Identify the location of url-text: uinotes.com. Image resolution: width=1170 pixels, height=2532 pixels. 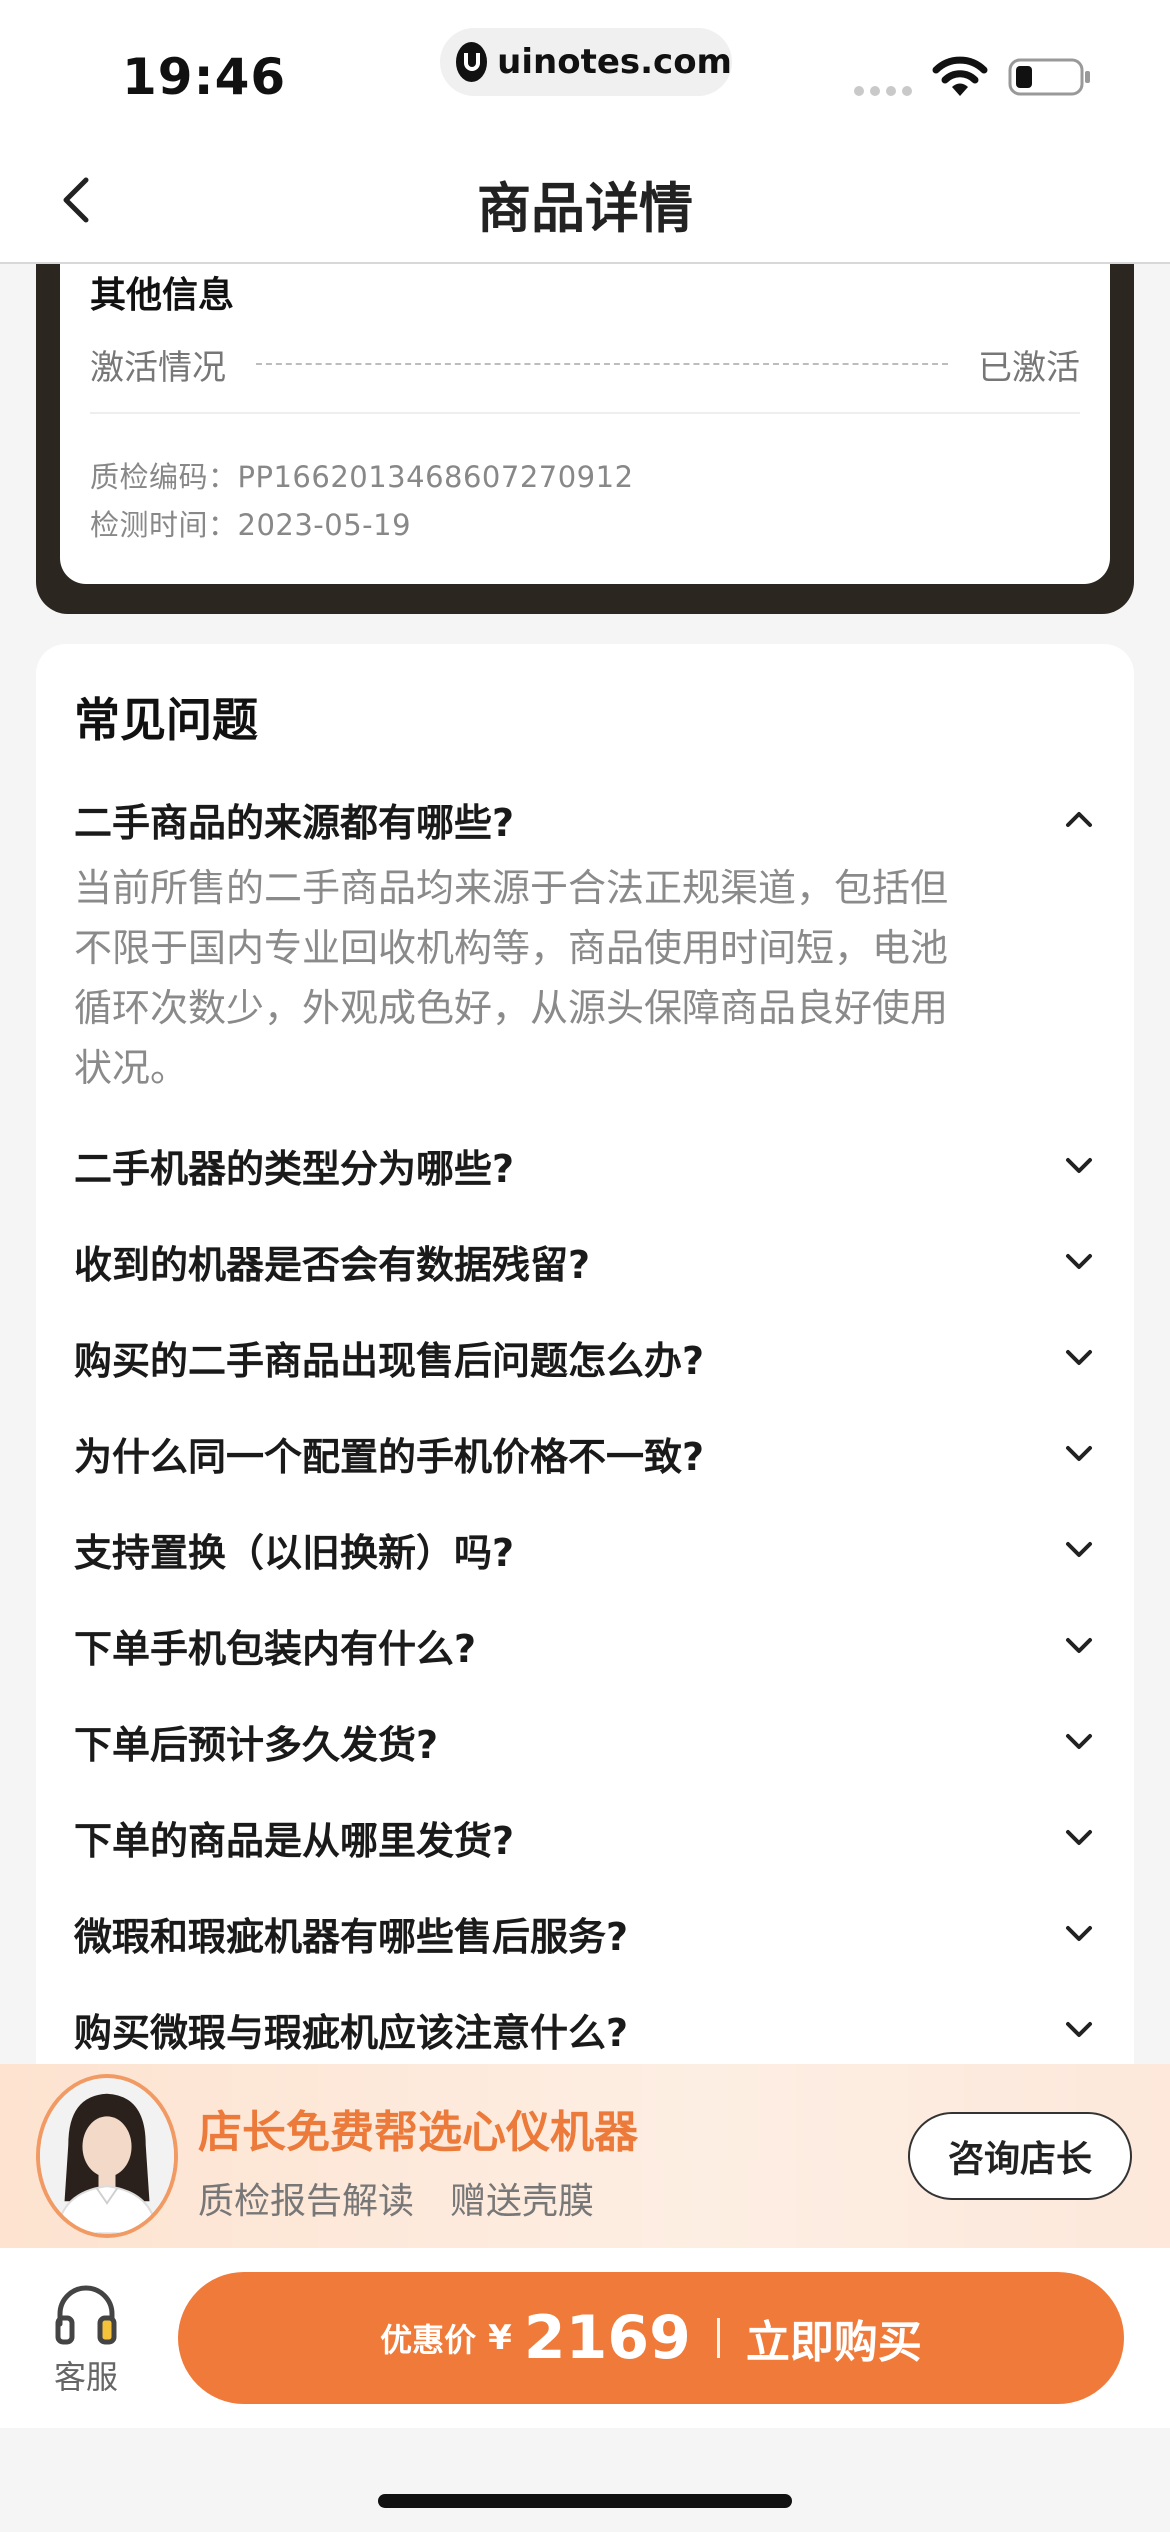
(614, 62).